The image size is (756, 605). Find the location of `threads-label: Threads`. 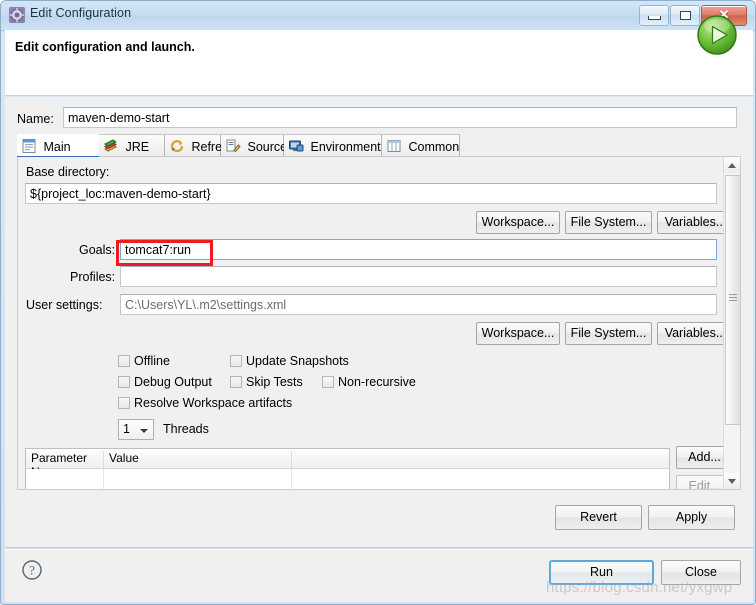

threads-label: Threads is located at coordinates (186, 429).